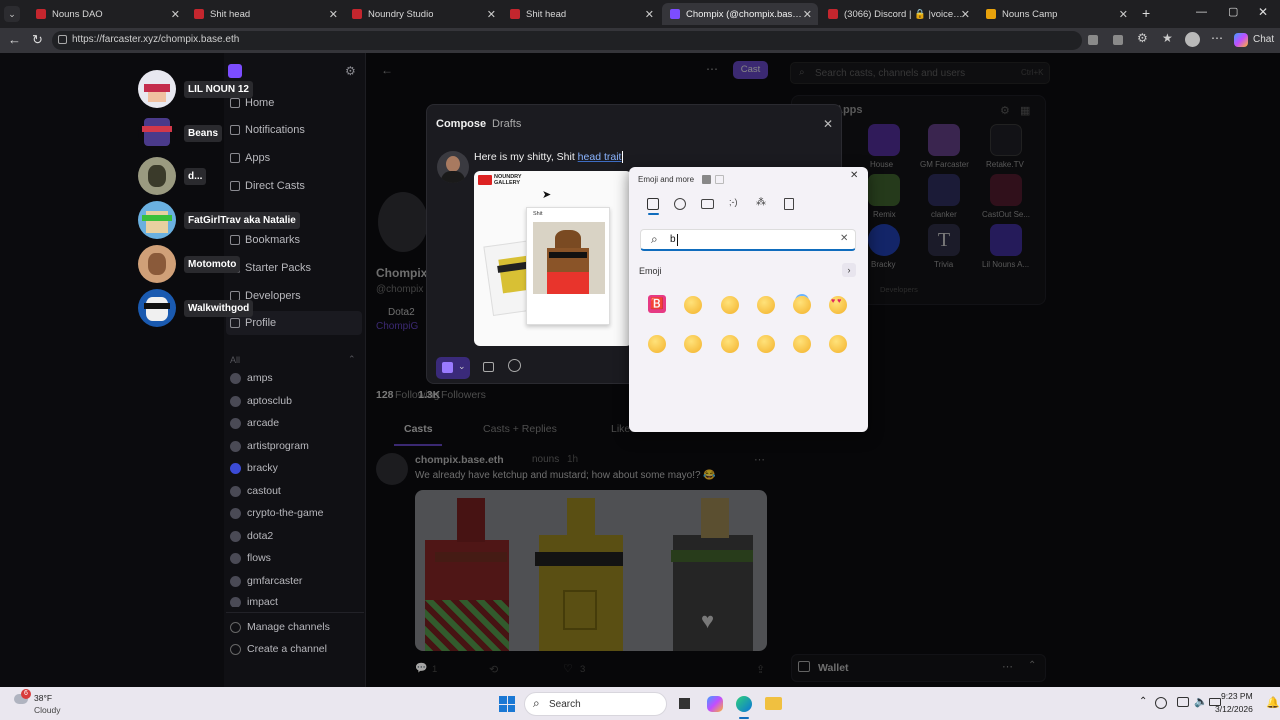 The height and width of the screenshot is (720, 1280). Describe the element at coordinates (748, 240) in the screenshot. I see `emoji-search-input: ⌕ b ✕` at that location.